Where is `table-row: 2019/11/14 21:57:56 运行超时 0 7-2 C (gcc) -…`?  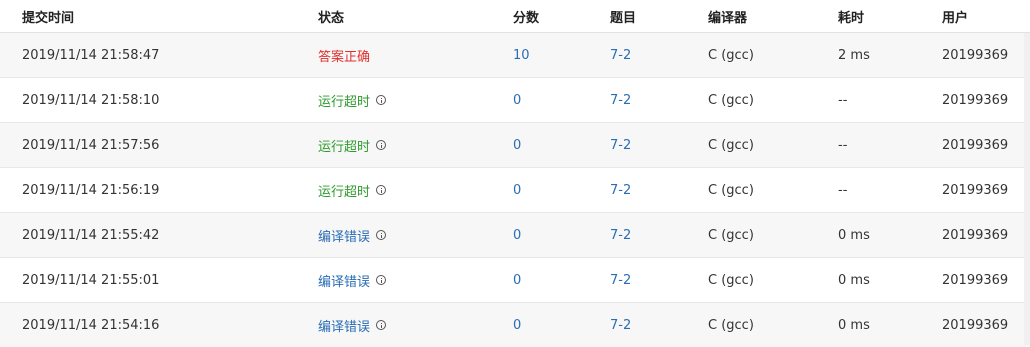
table-row: 2019/11/14 21:57:56 运行超时 0 7-2 C (gcc) -… is located at coordinates (515, 145).